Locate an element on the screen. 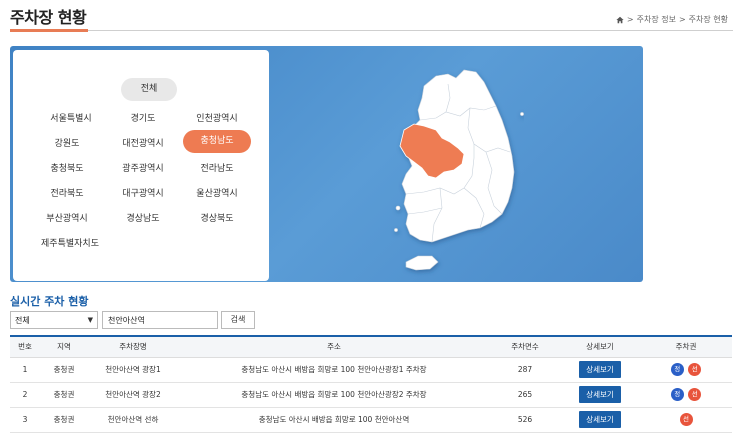  page-title: 주차장 현황 is located at coordinates (48, 17).